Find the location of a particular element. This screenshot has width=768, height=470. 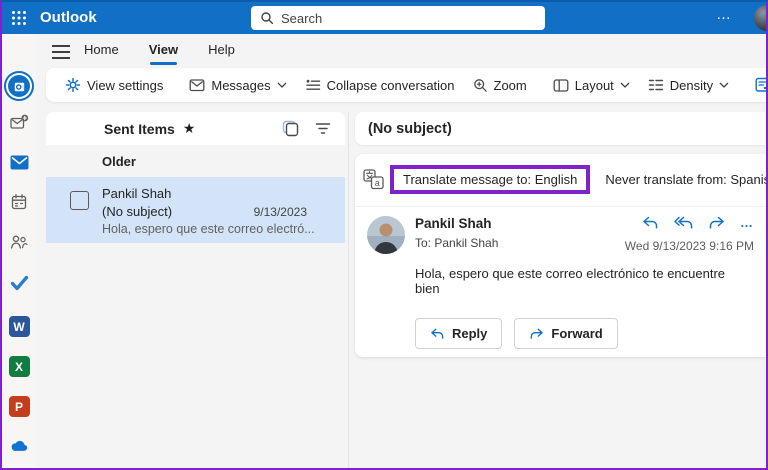

reply-all-icon is located at coordinates (683, 223).